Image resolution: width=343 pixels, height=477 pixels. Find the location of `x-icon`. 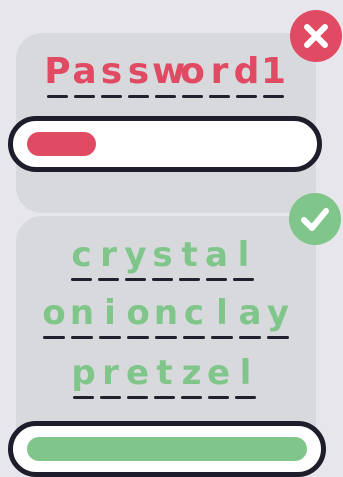

x-icon is located at coordinates (316, 36).